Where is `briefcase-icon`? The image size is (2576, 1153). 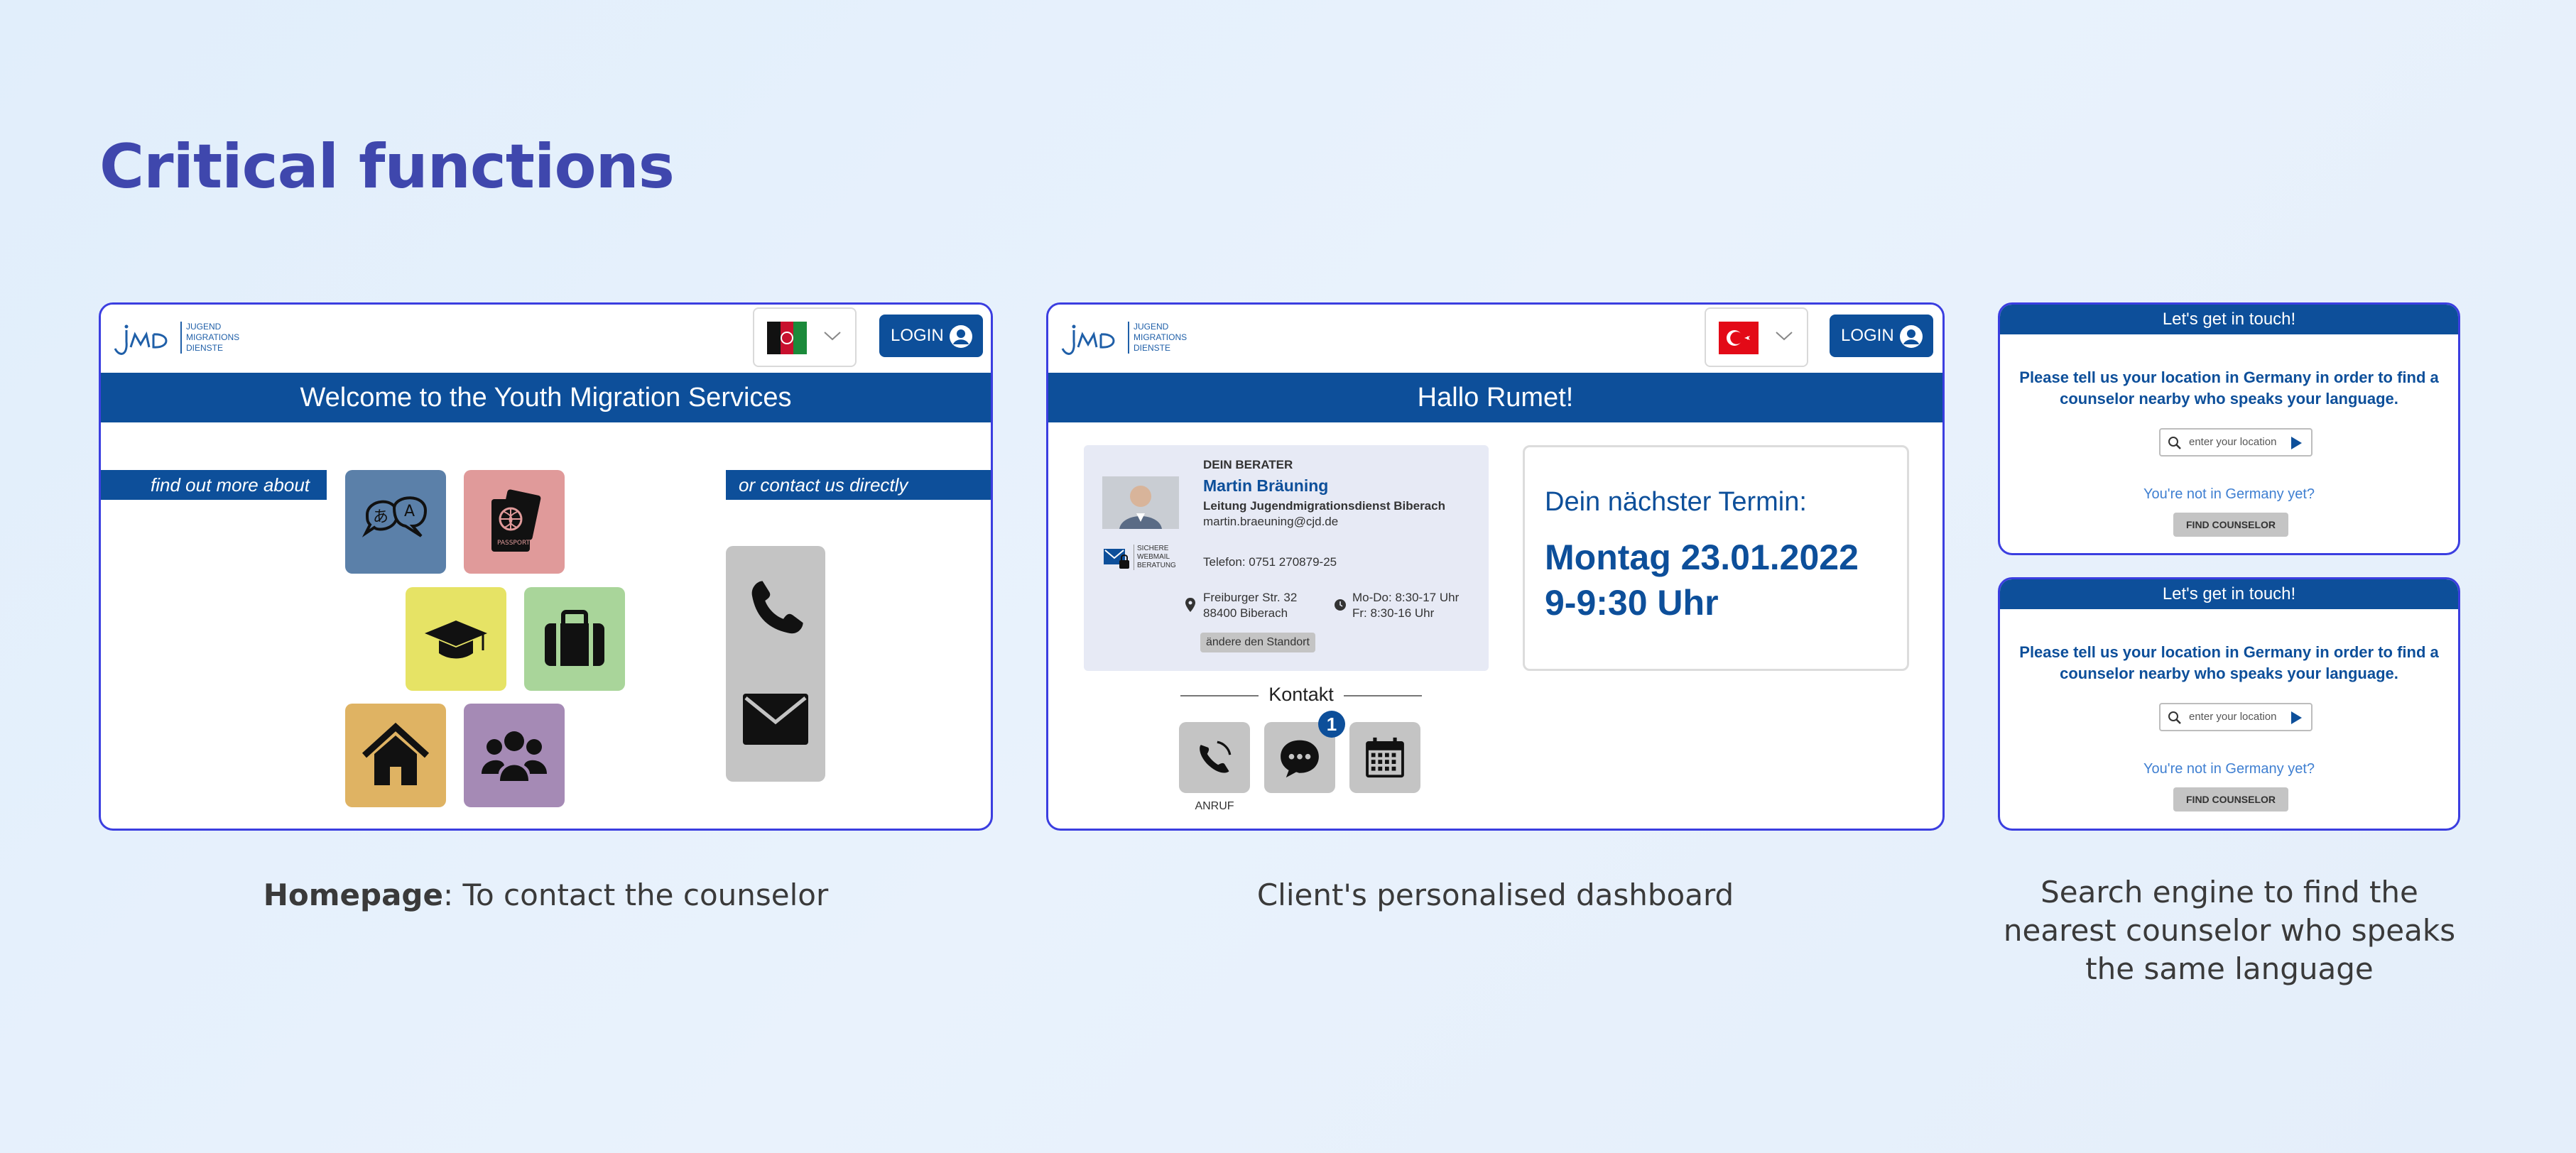
briefcase-icon is located at coordinates (575, 638).